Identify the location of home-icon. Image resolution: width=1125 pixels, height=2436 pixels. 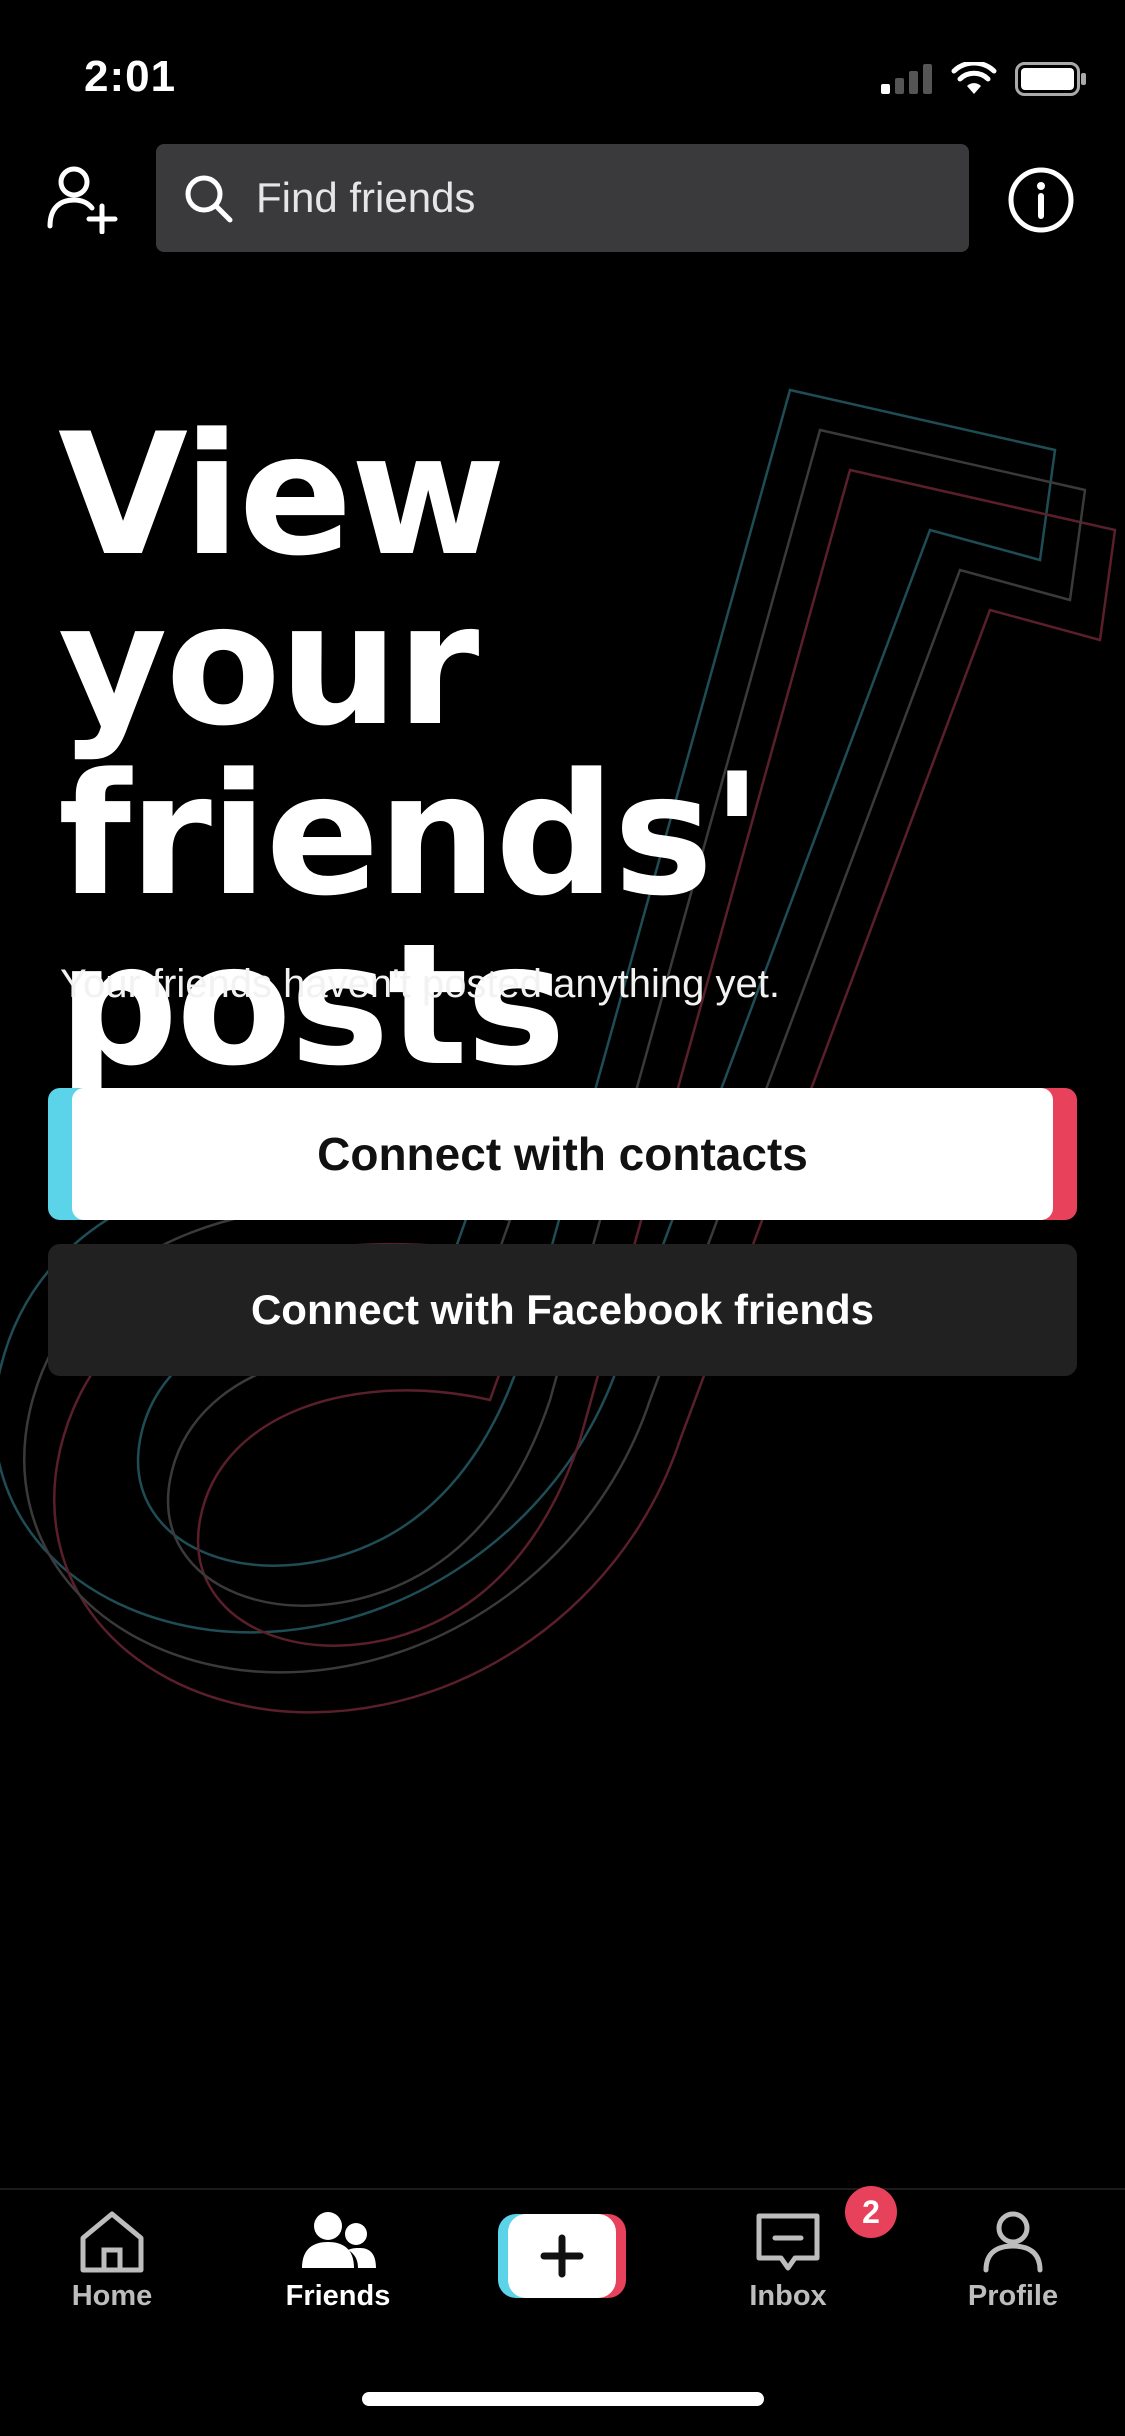
(112, 2242).